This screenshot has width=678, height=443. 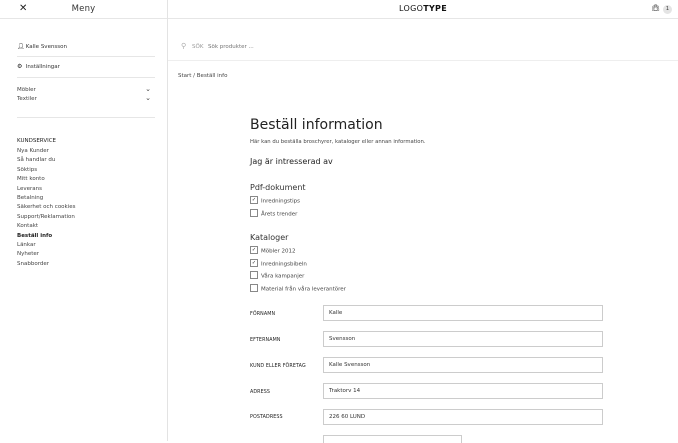 I want to click on checkbox-label: Möbler 2012, so click(x=278, y=251).